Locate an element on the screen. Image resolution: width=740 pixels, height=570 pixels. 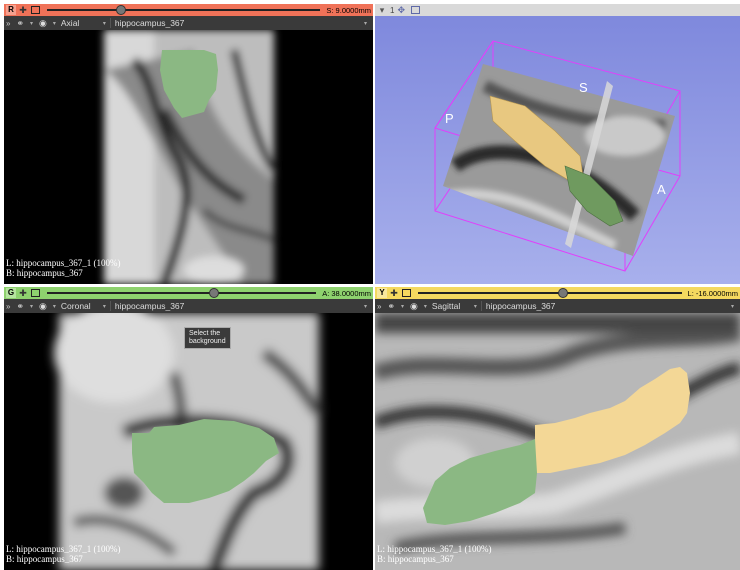
posterior-label: P is located at coordinates (449, 118).